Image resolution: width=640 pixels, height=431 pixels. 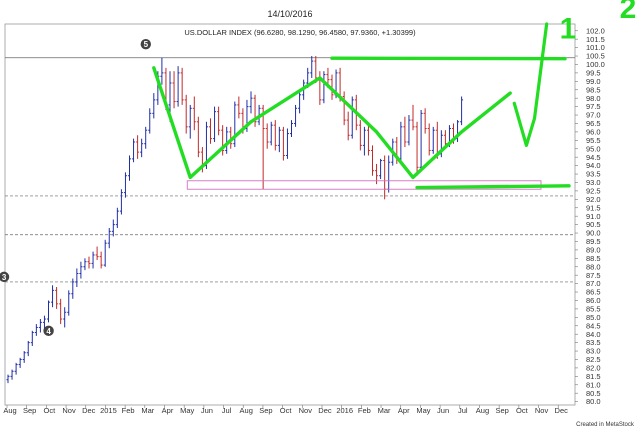 I want to click on y-tick-label: 101.0, so click(x=595, y=47).